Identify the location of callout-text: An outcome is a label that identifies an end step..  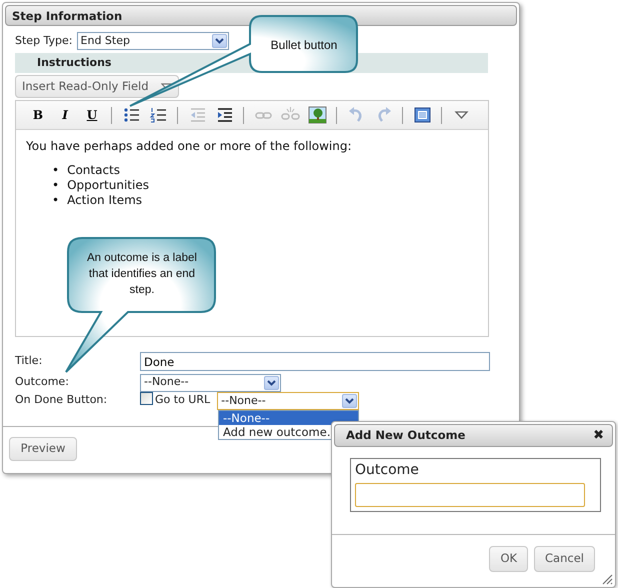
(142, 274).